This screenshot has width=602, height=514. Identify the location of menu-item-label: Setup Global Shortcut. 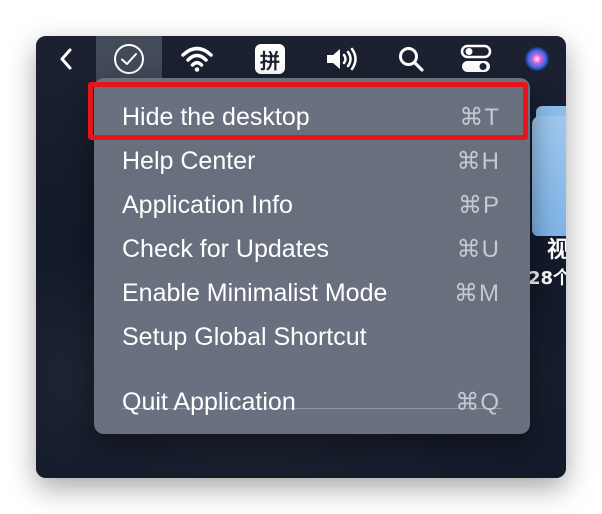
(244, 336).